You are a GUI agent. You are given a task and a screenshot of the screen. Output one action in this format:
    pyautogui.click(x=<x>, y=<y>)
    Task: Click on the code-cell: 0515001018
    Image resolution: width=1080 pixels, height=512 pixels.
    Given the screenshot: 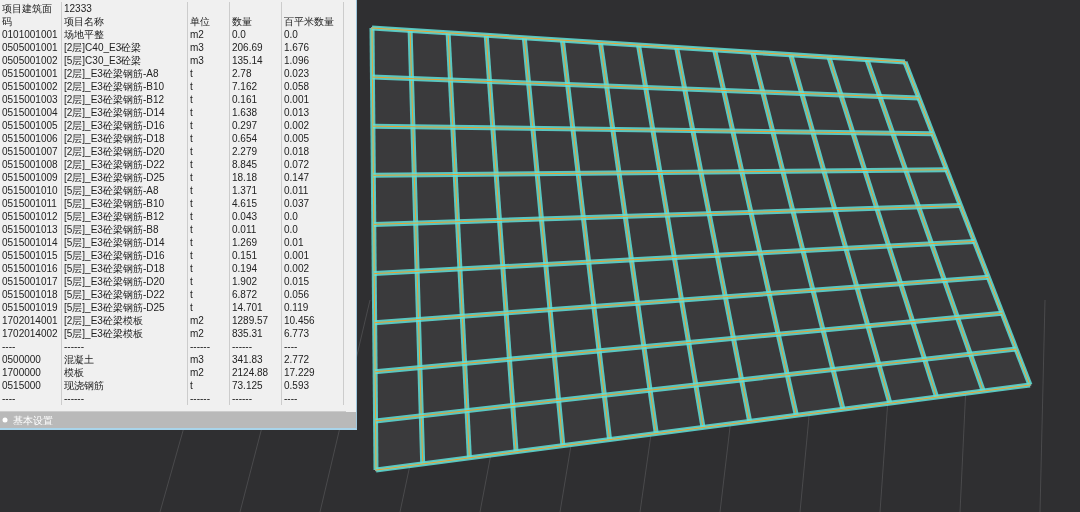 What is the action you would take?
    pyautogui.click(x=31, y=294)
    